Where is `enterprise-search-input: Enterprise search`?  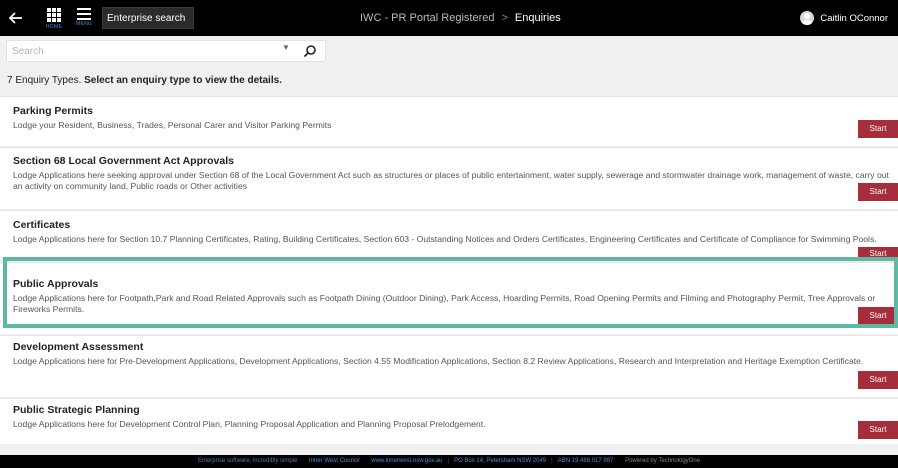 enterprise-search-input: Enterprise search is located at coordinates (148, 18).